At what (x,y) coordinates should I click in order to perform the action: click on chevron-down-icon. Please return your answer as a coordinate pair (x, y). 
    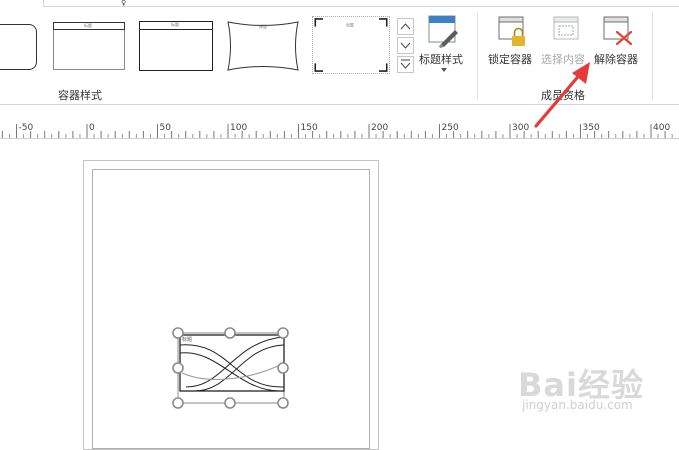
    Looking at the image, I should click on (405, 45).